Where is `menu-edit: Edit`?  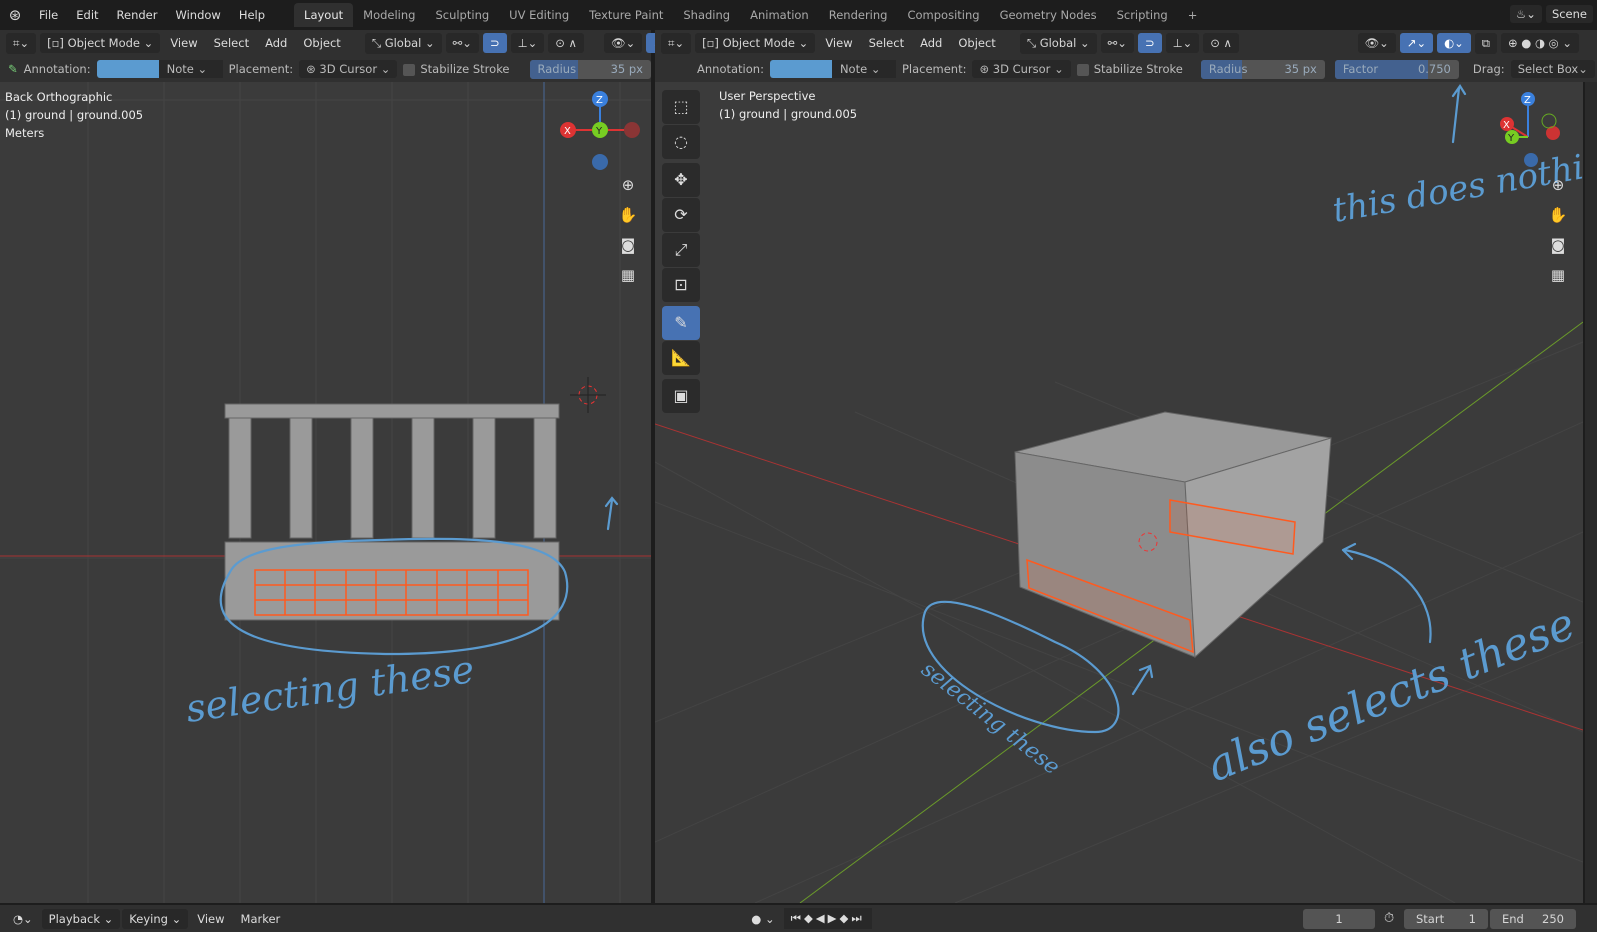 menu-edit: Edit is located at coordinates (87, 15).